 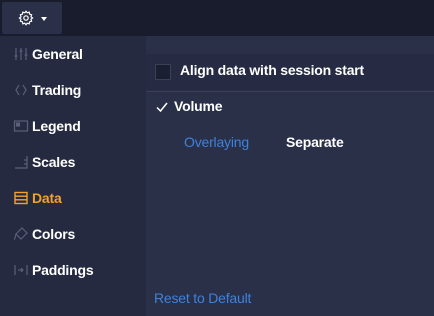 I want to click on sidebar-item-label: Colors, so click(x=54, y=234).